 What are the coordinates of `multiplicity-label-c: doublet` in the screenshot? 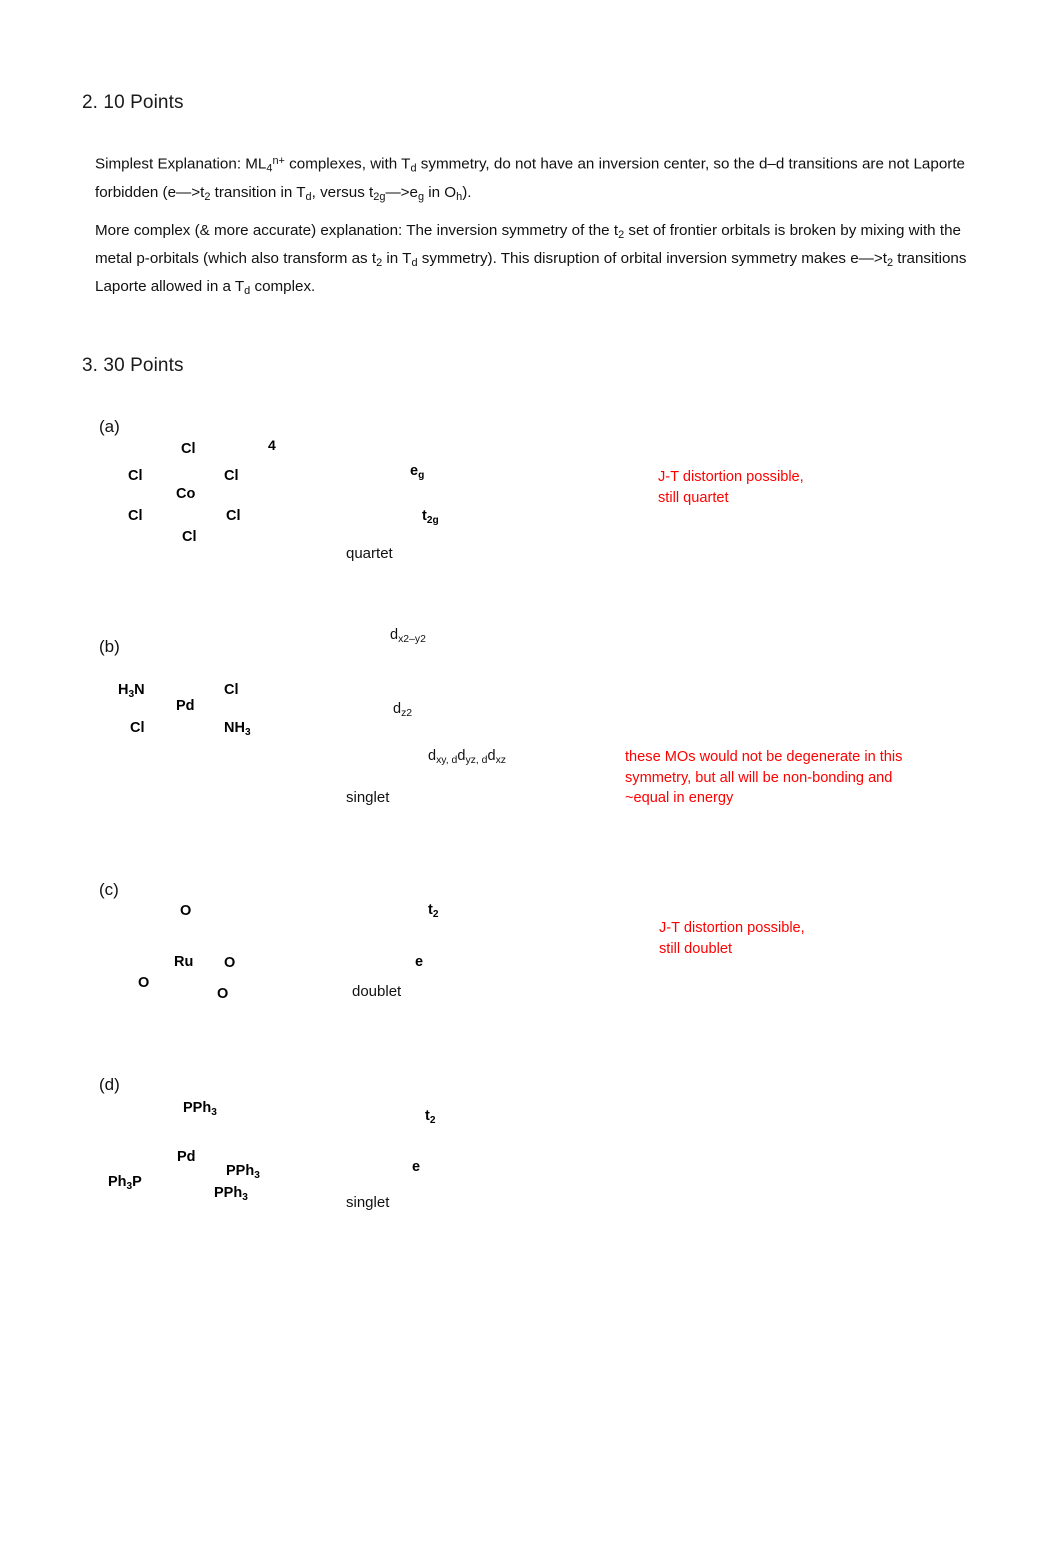 It's located at (377, 991).